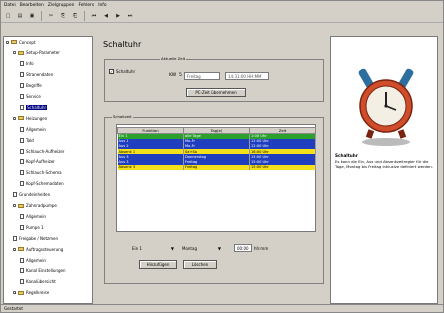  I want to click on tree-item: Service, so click(30, 97).